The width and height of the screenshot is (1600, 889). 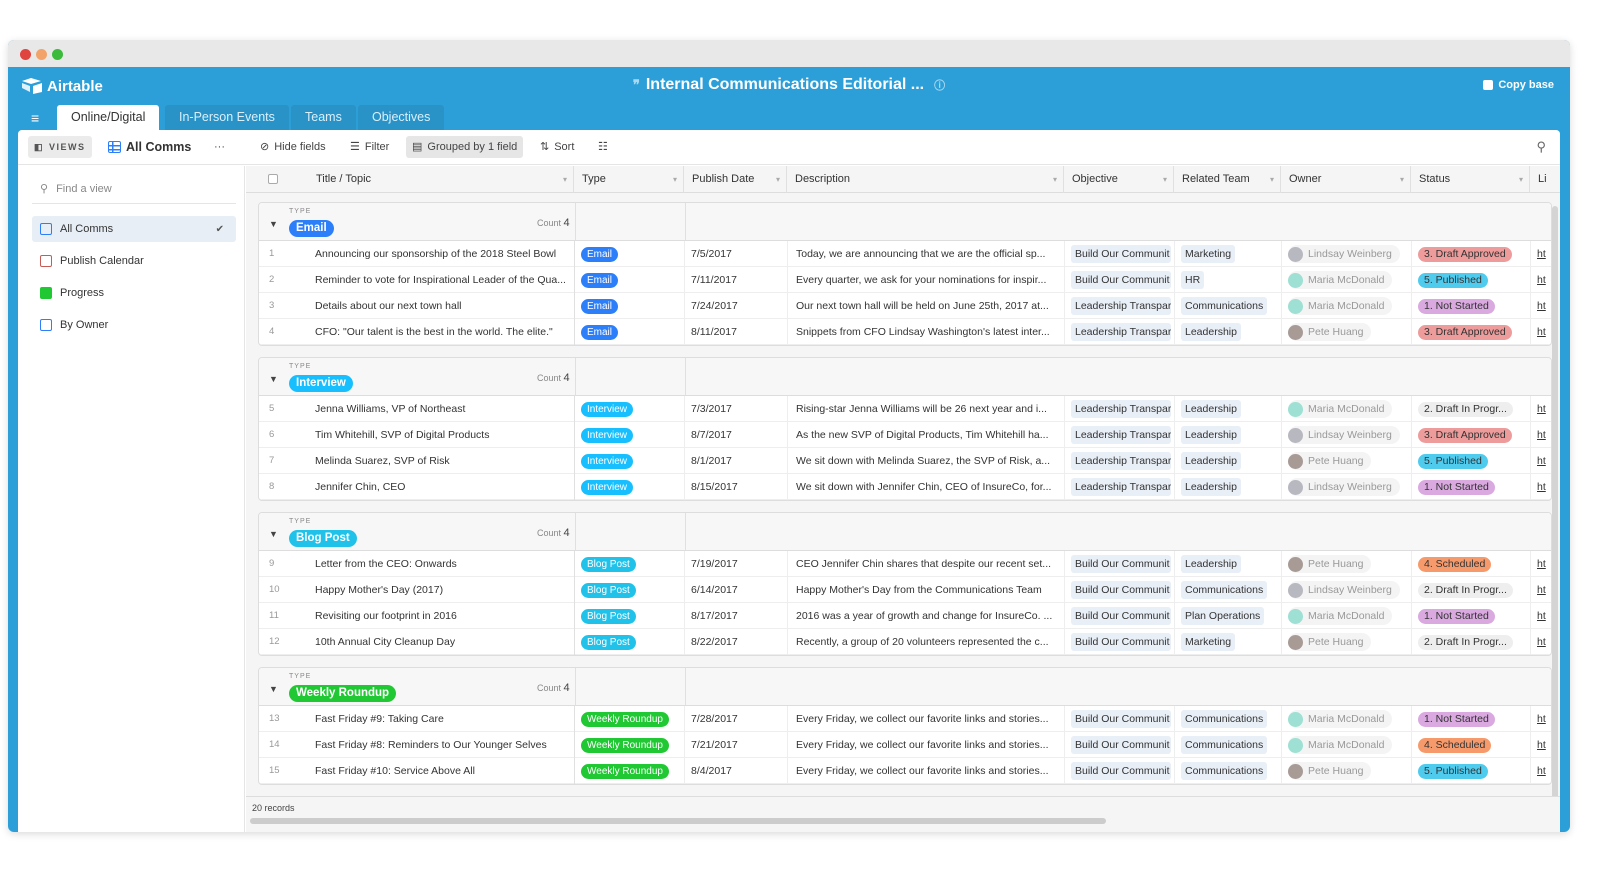 I want to click on cell-title: Details about our next town hall, so click(x=442, y=306).